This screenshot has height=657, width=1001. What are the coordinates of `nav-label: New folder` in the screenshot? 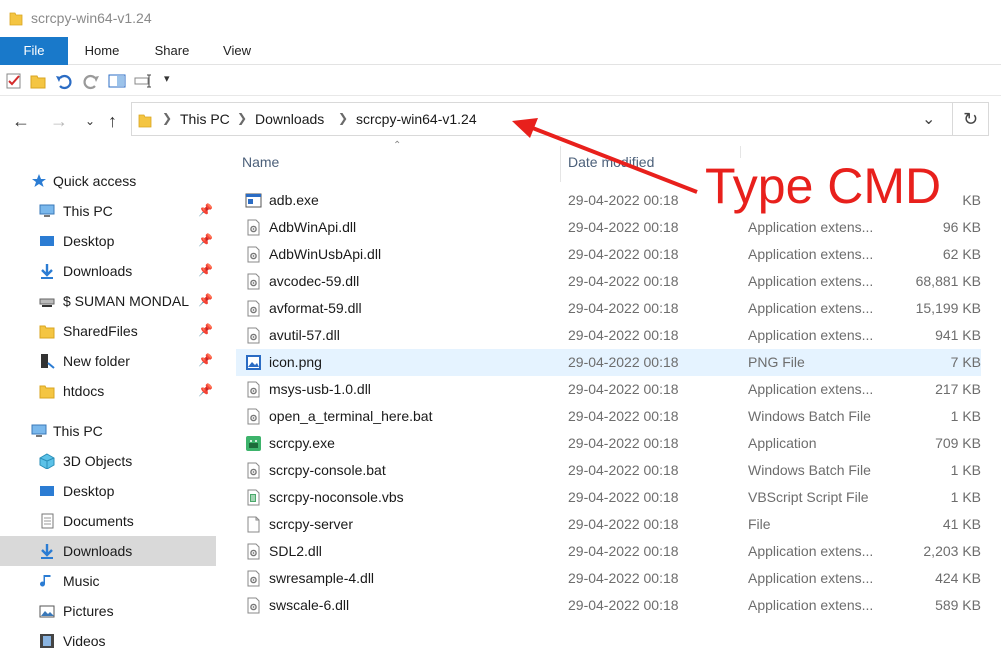 It's located at (96, 361).